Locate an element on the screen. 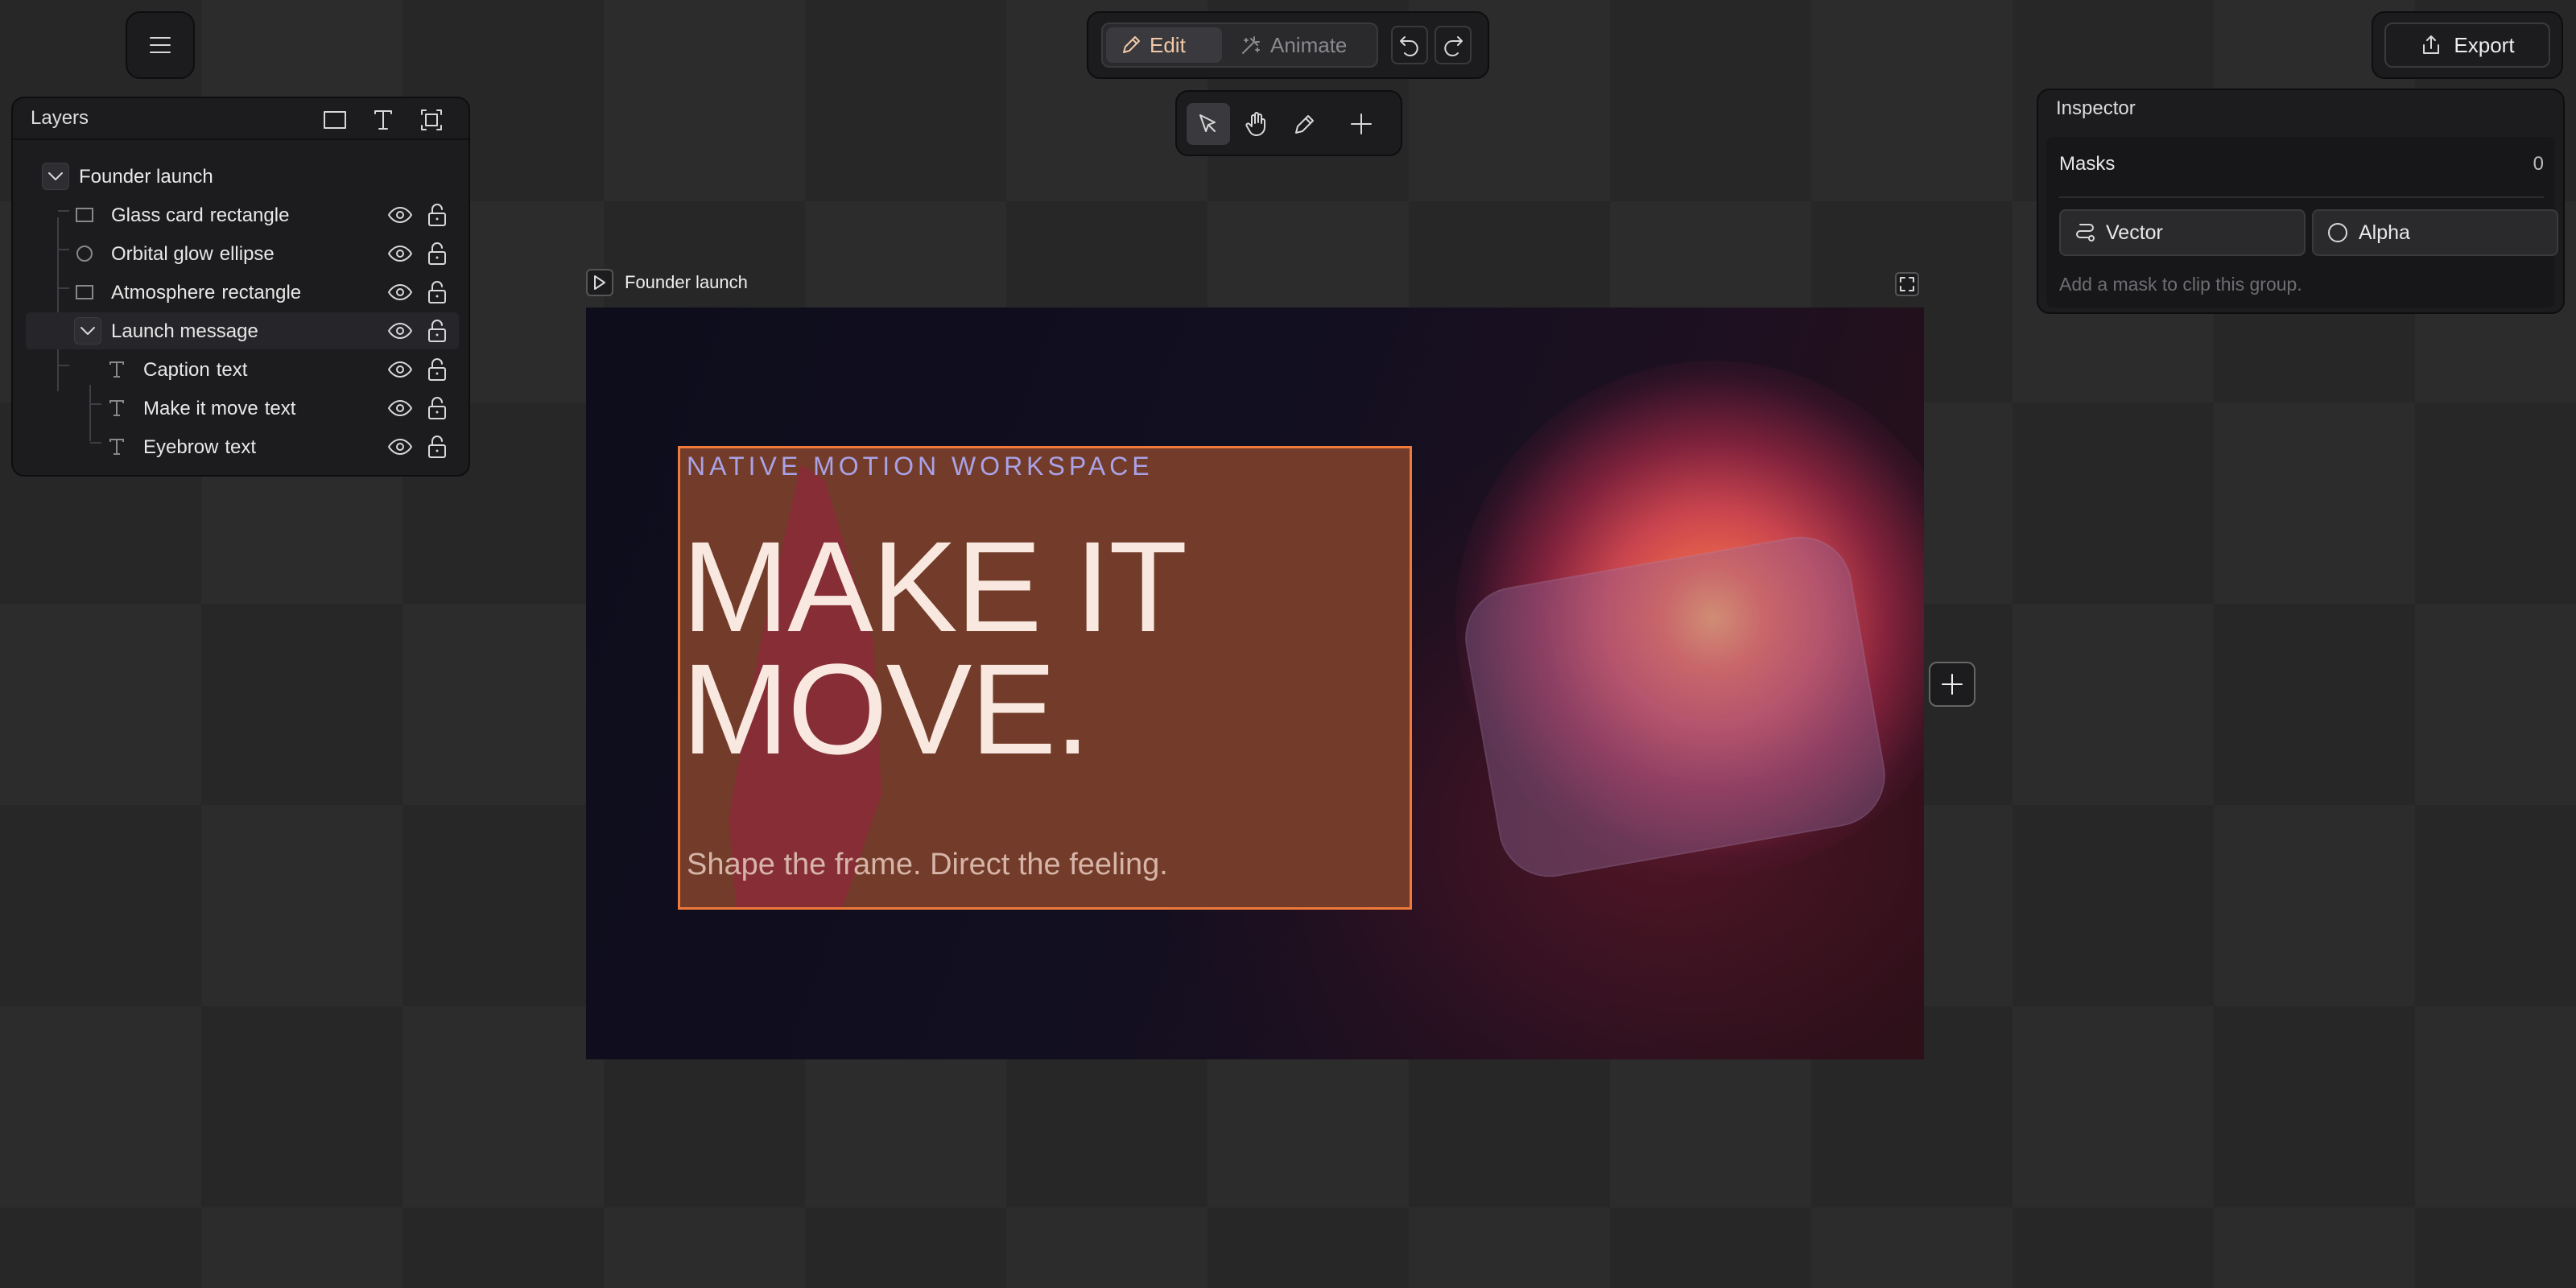 Image resolution: width=2576 pixels, height=1288 pixels. select-tool-button is located at coordinates (1208, 124).